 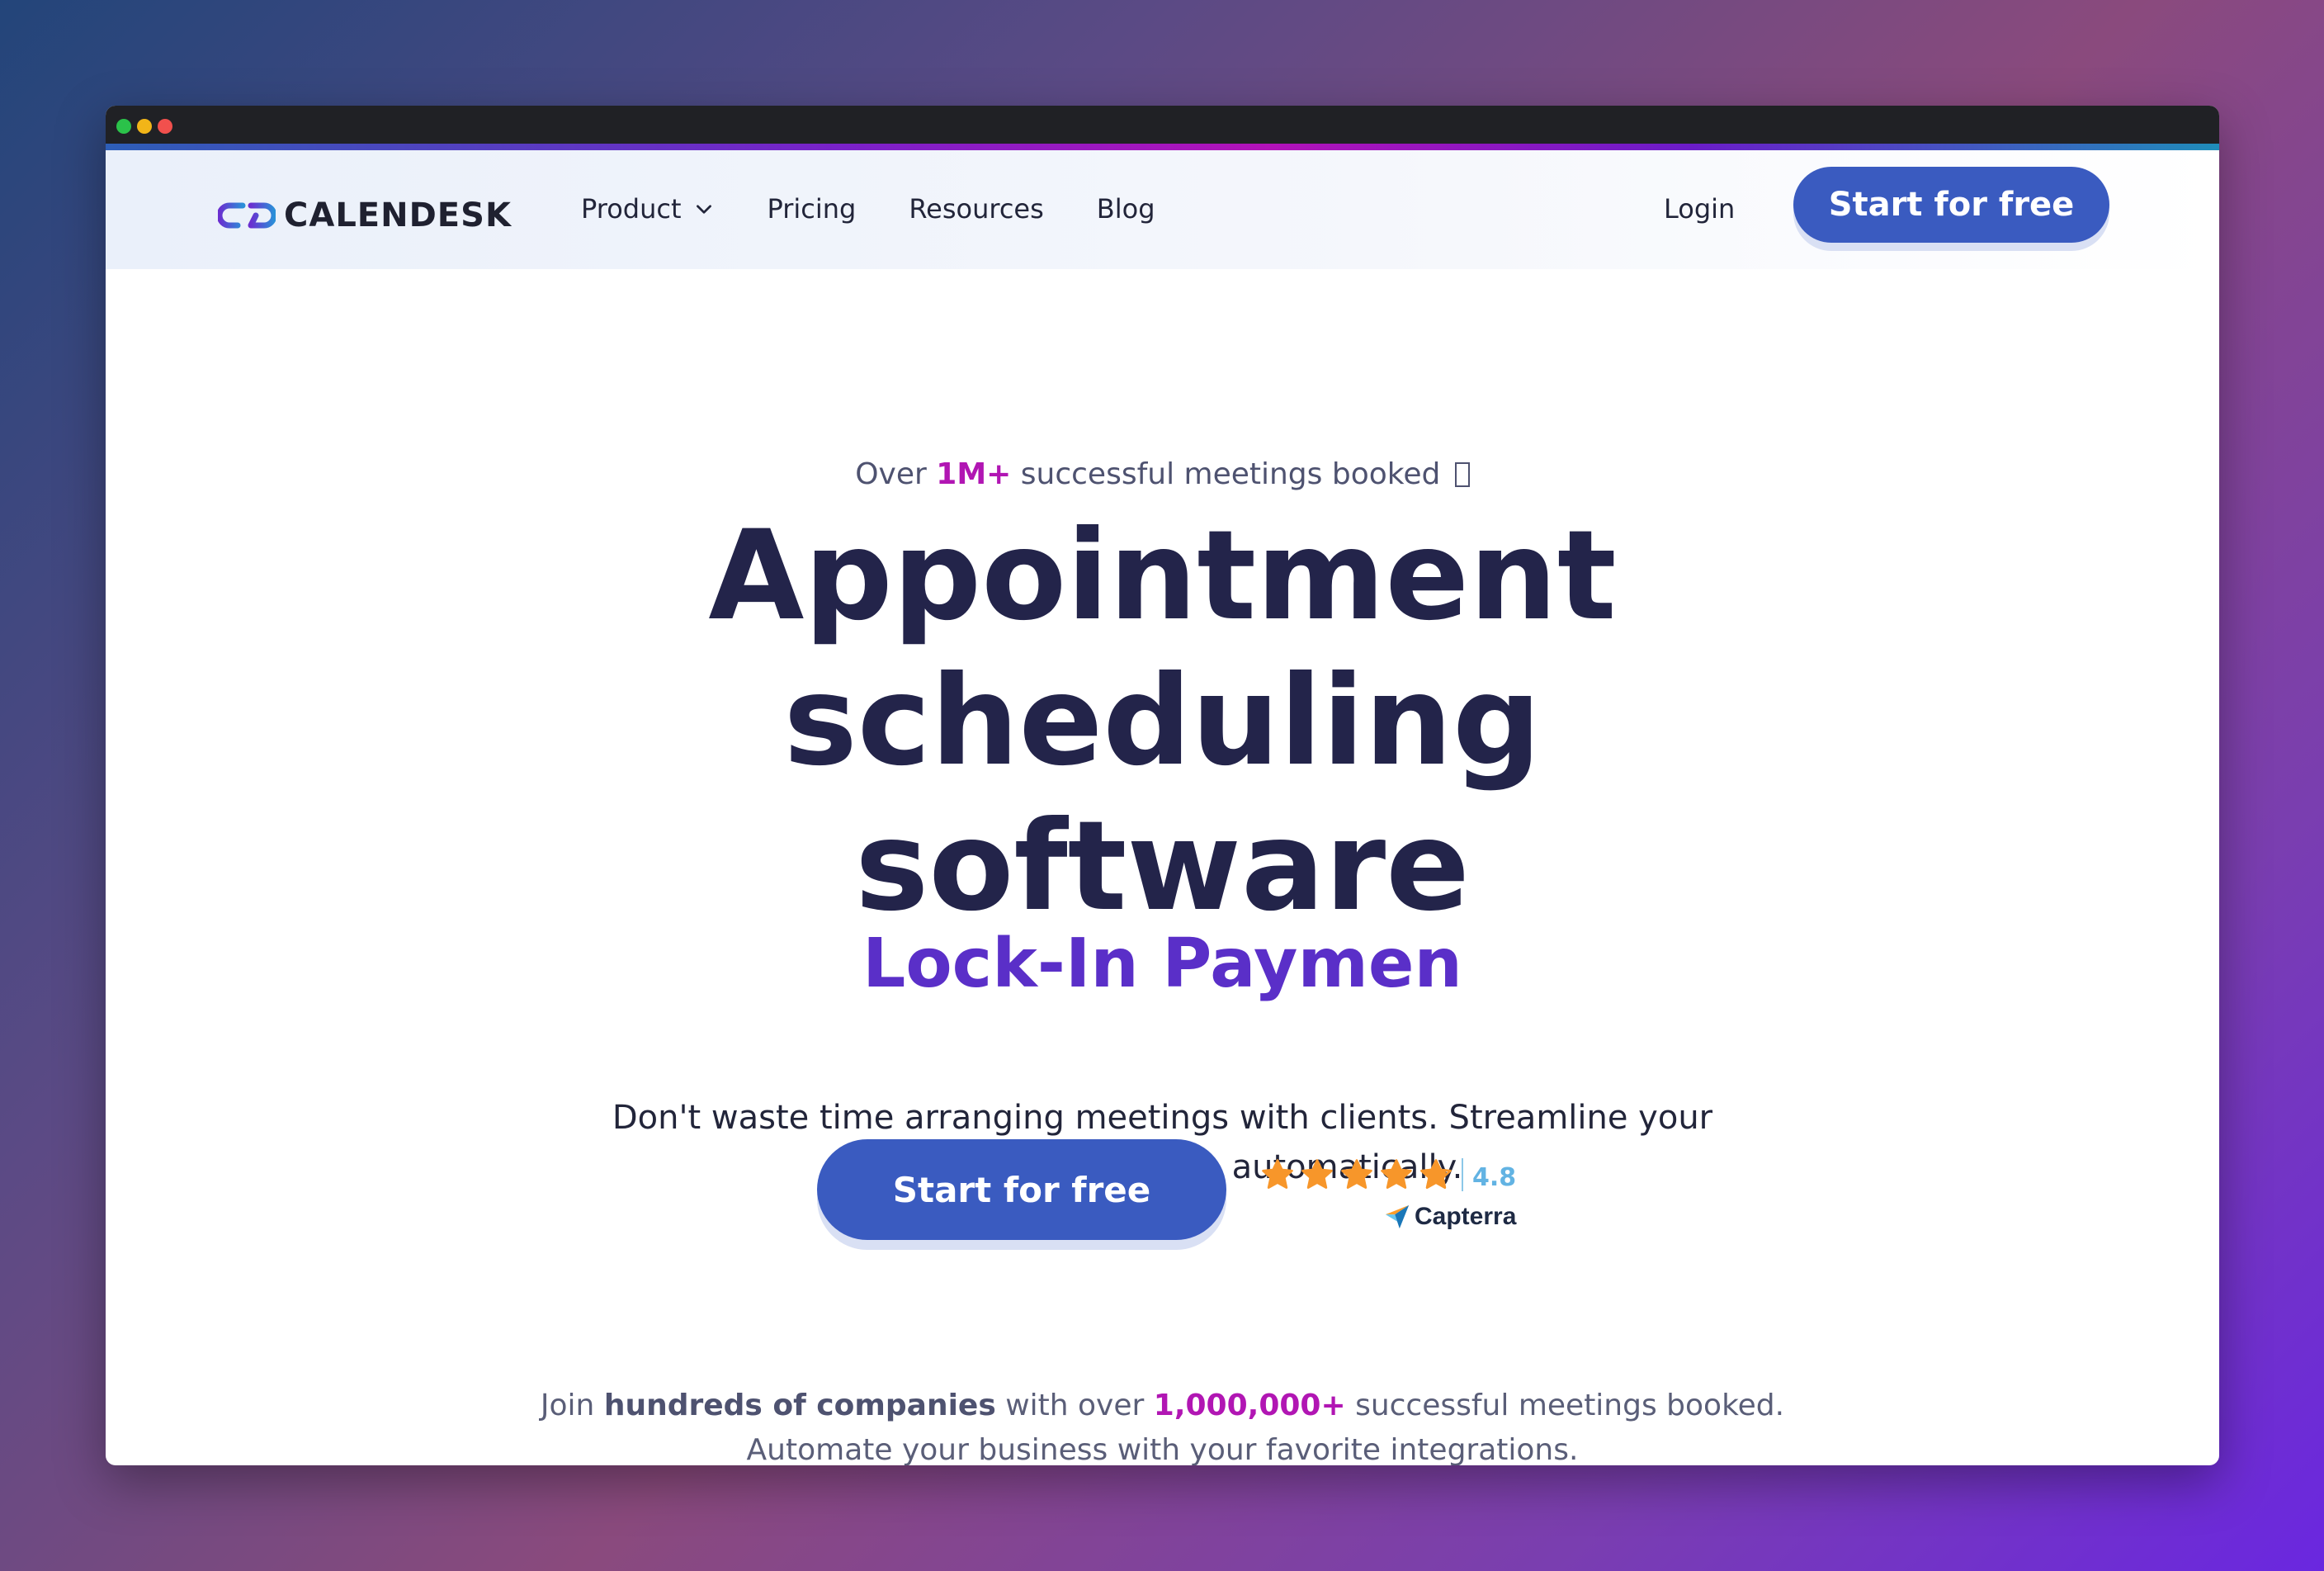 I want to click on join-middle: with over, so click(x=1074, y=1405).